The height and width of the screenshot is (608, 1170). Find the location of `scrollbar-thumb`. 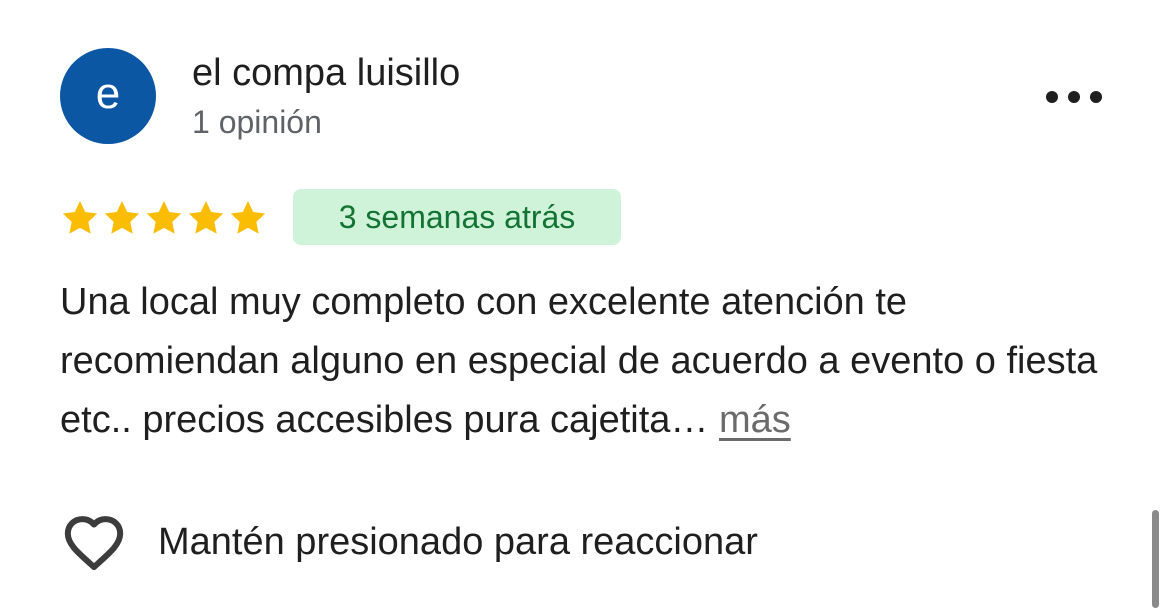

scrollbar-thumb is located at coordinates (1155, 559).